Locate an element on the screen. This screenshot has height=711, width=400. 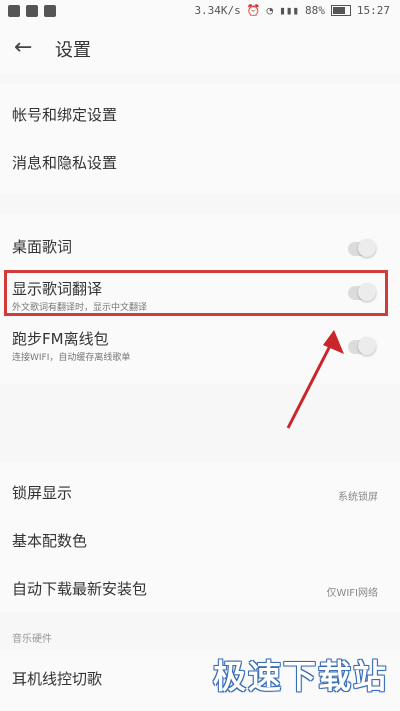
red-arrow-annotation is located at coordinates (315, 379).